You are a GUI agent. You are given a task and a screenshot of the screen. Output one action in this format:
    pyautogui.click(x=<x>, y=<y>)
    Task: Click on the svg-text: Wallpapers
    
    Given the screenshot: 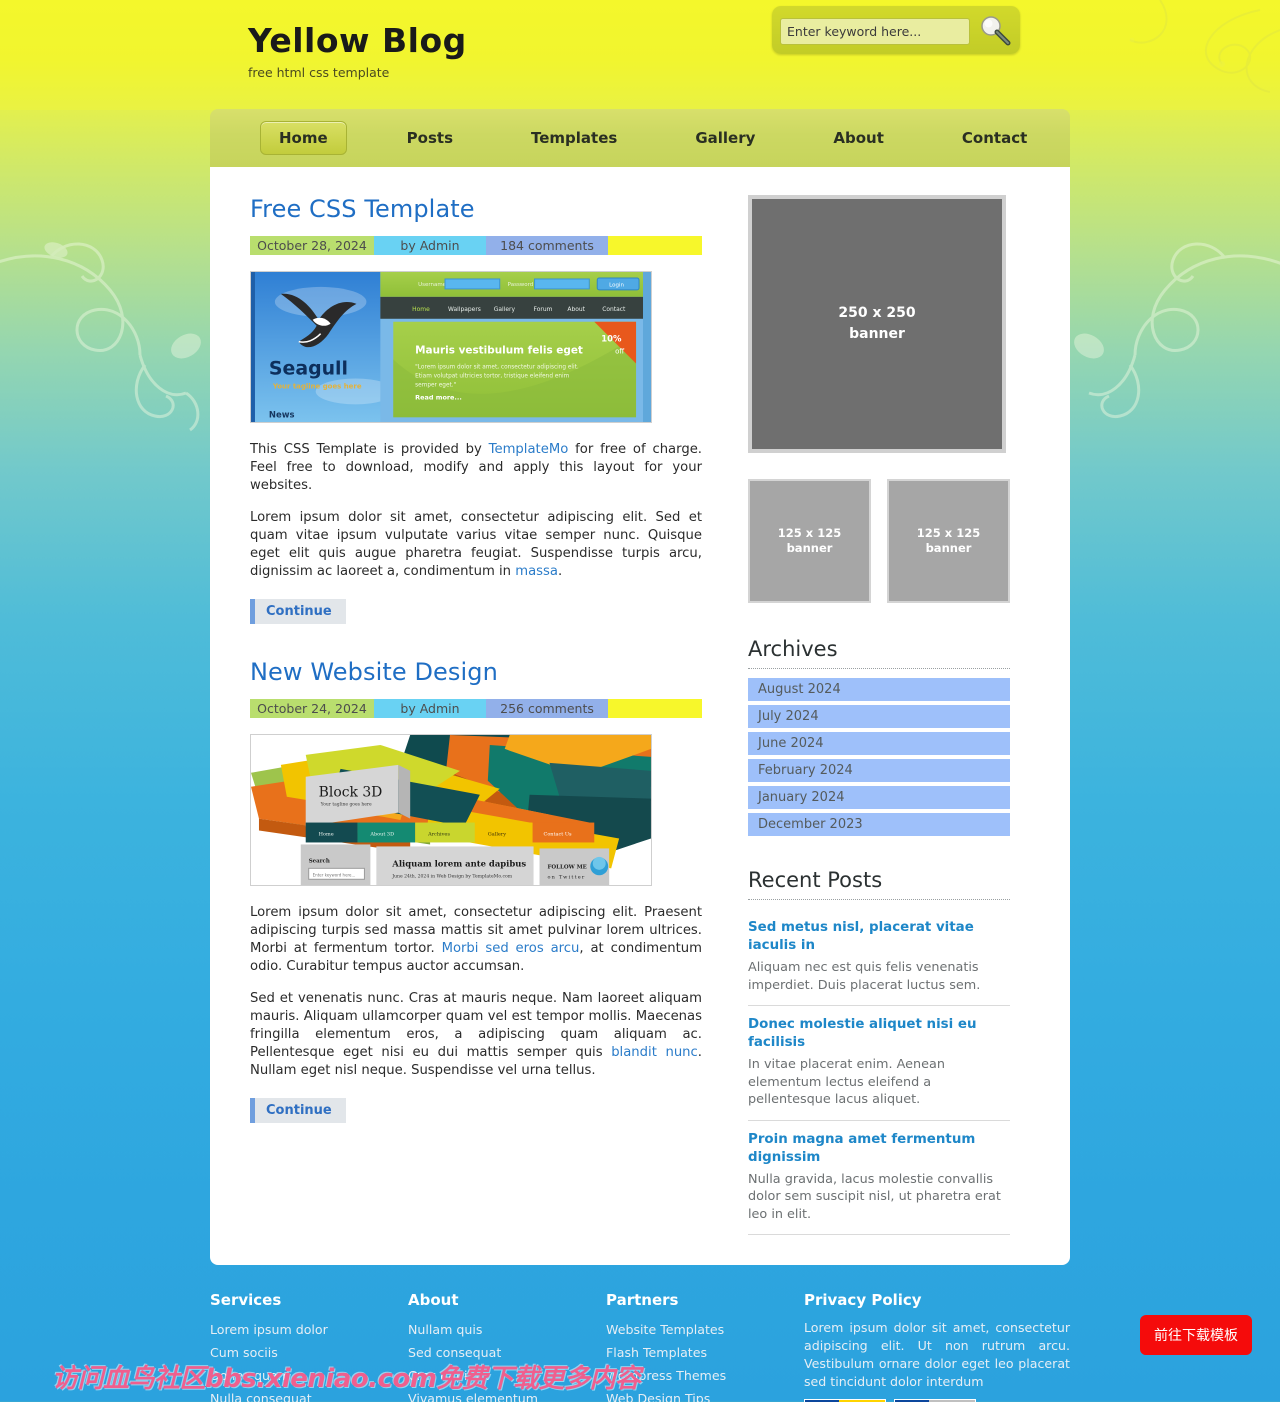 What is the action you would take?
    pyautogui.click(x=464, y=309)
    